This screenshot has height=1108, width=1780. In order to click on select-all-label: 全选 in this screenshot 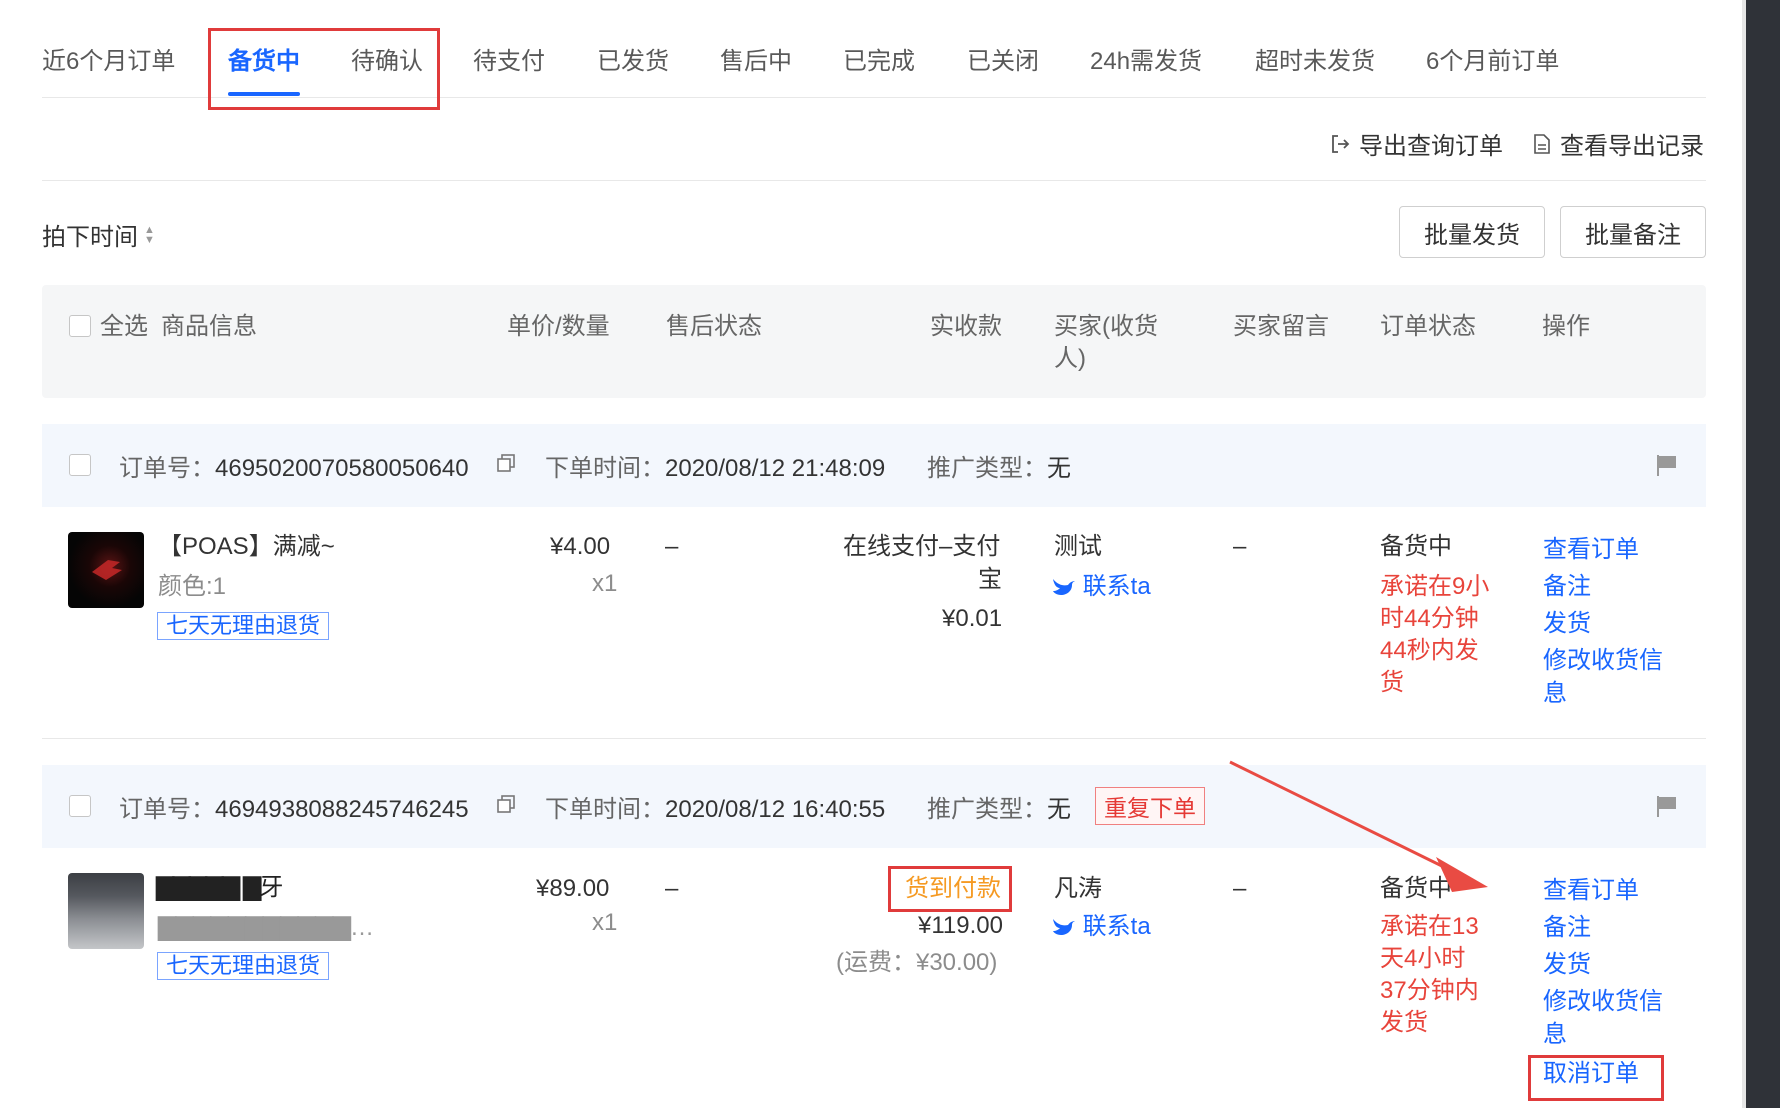, I will do `click(124, 326)`.